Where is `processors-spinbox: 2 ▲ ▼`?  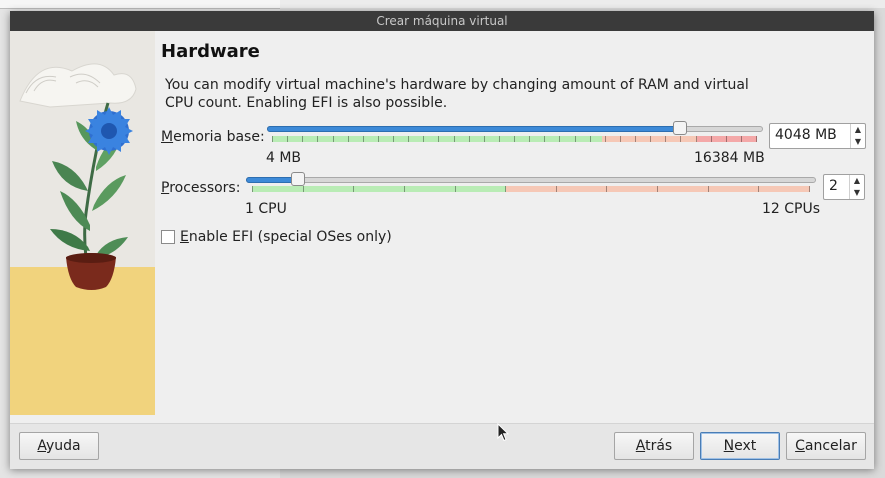
processors-spinbox: 2 ▲ ▼ is located at coordinates (844, 187).